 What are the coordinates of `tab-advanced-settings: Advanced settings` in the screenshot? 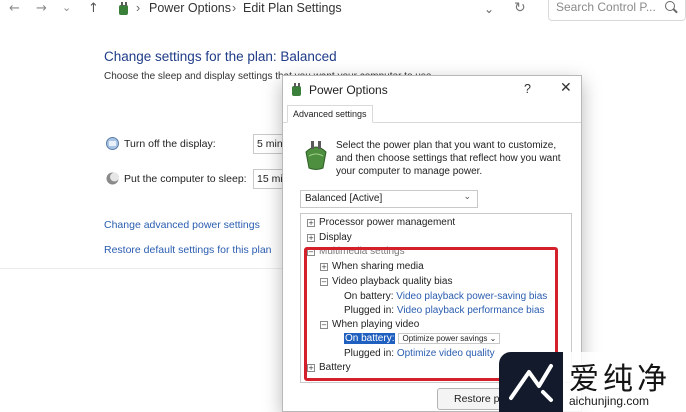 It's located at (330, 114).